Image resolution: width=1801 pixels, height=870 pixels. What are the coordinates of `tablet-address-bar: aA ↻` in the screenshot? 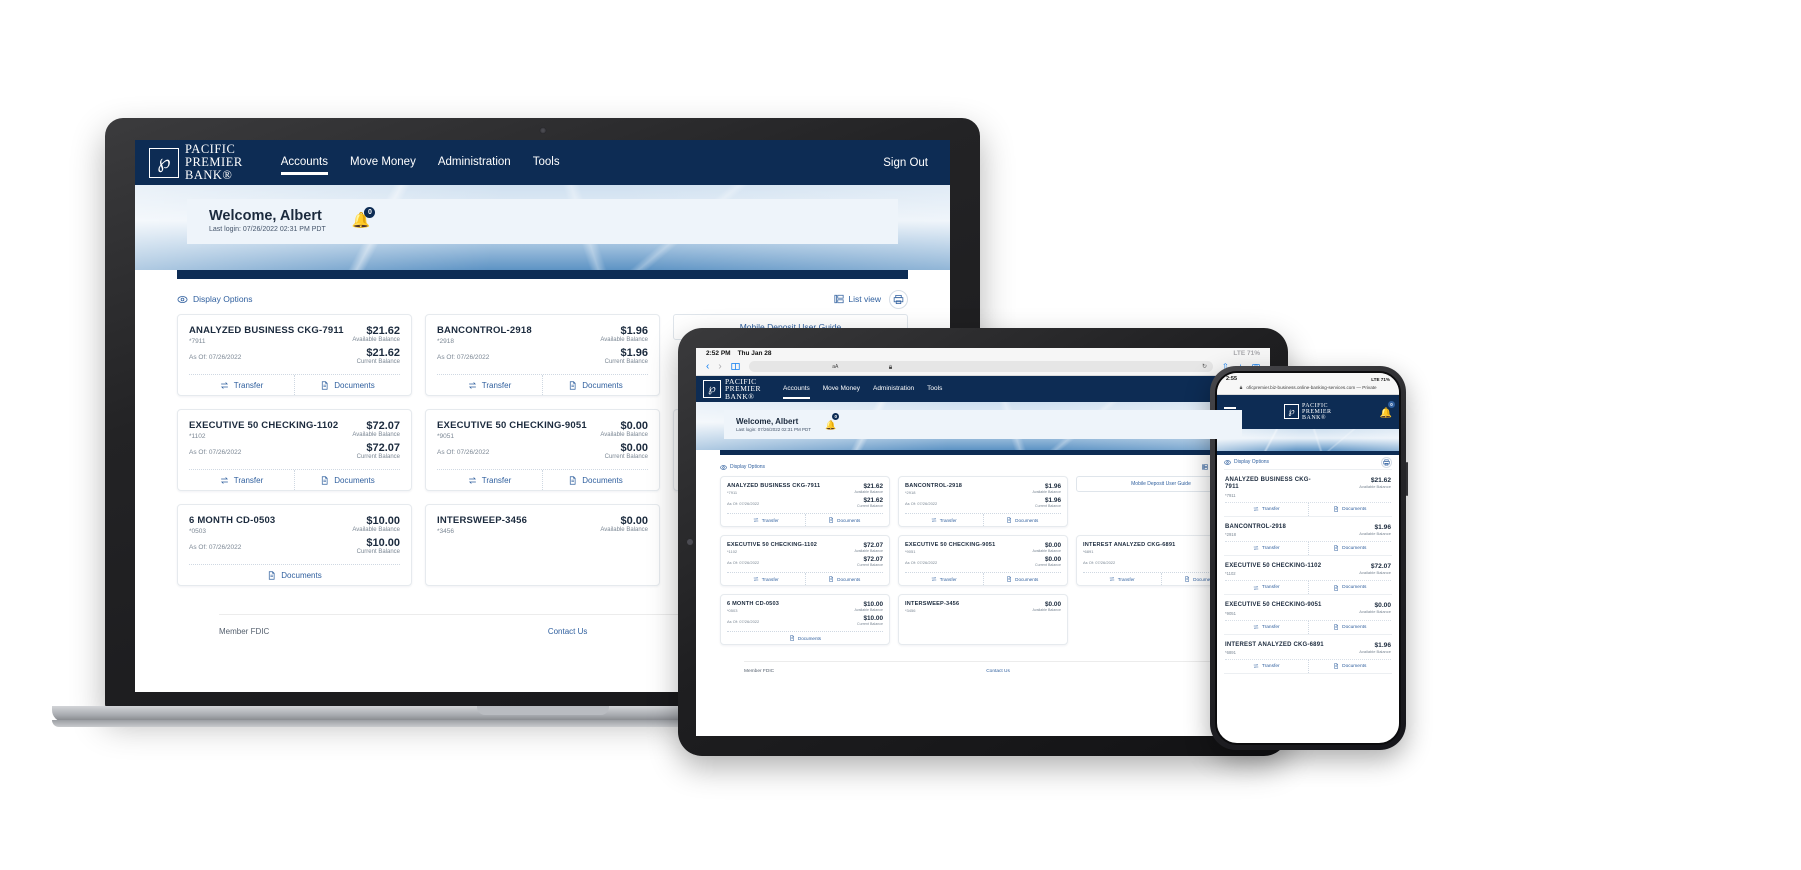 It's located at (981, 366).